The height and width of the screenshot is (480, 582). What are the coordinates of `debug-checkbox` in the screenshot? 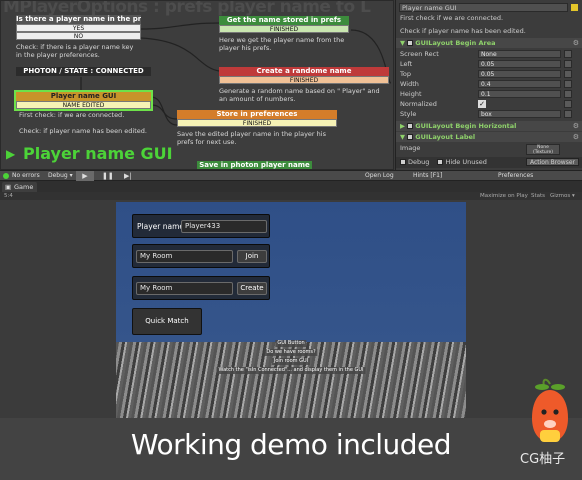 It's located at (403, 162).